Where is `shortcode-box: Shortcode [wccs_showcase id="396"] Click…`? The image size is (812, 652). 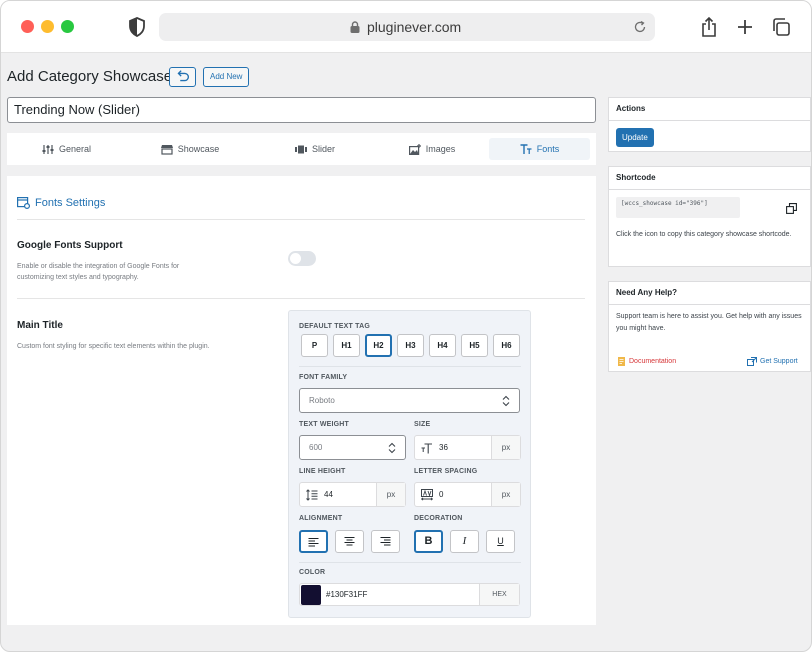
shortcode-box: Shortcode [wccs_showcase id="396"] Click… is located at coordinates (709, 216).